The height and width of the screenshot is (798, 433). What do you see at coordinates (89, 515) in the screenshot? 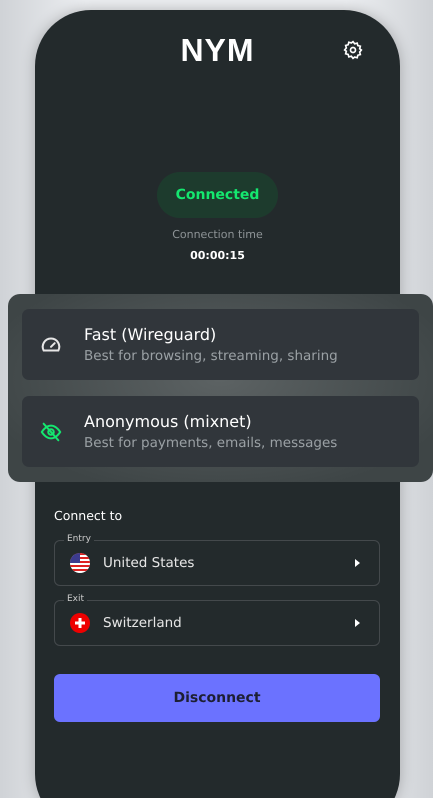
I see `section-heading: Connect to` at bounding box center [89, 515].